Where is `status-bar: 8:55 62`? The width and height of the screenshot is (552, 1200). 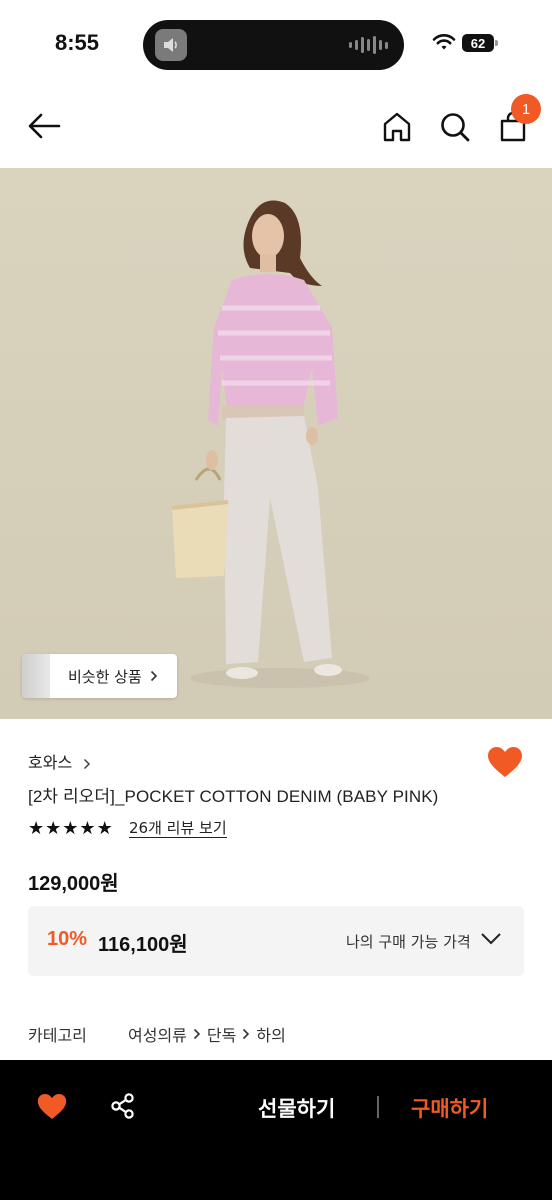 status-bar: 8:55 62 is located at coordinates (276, 45).